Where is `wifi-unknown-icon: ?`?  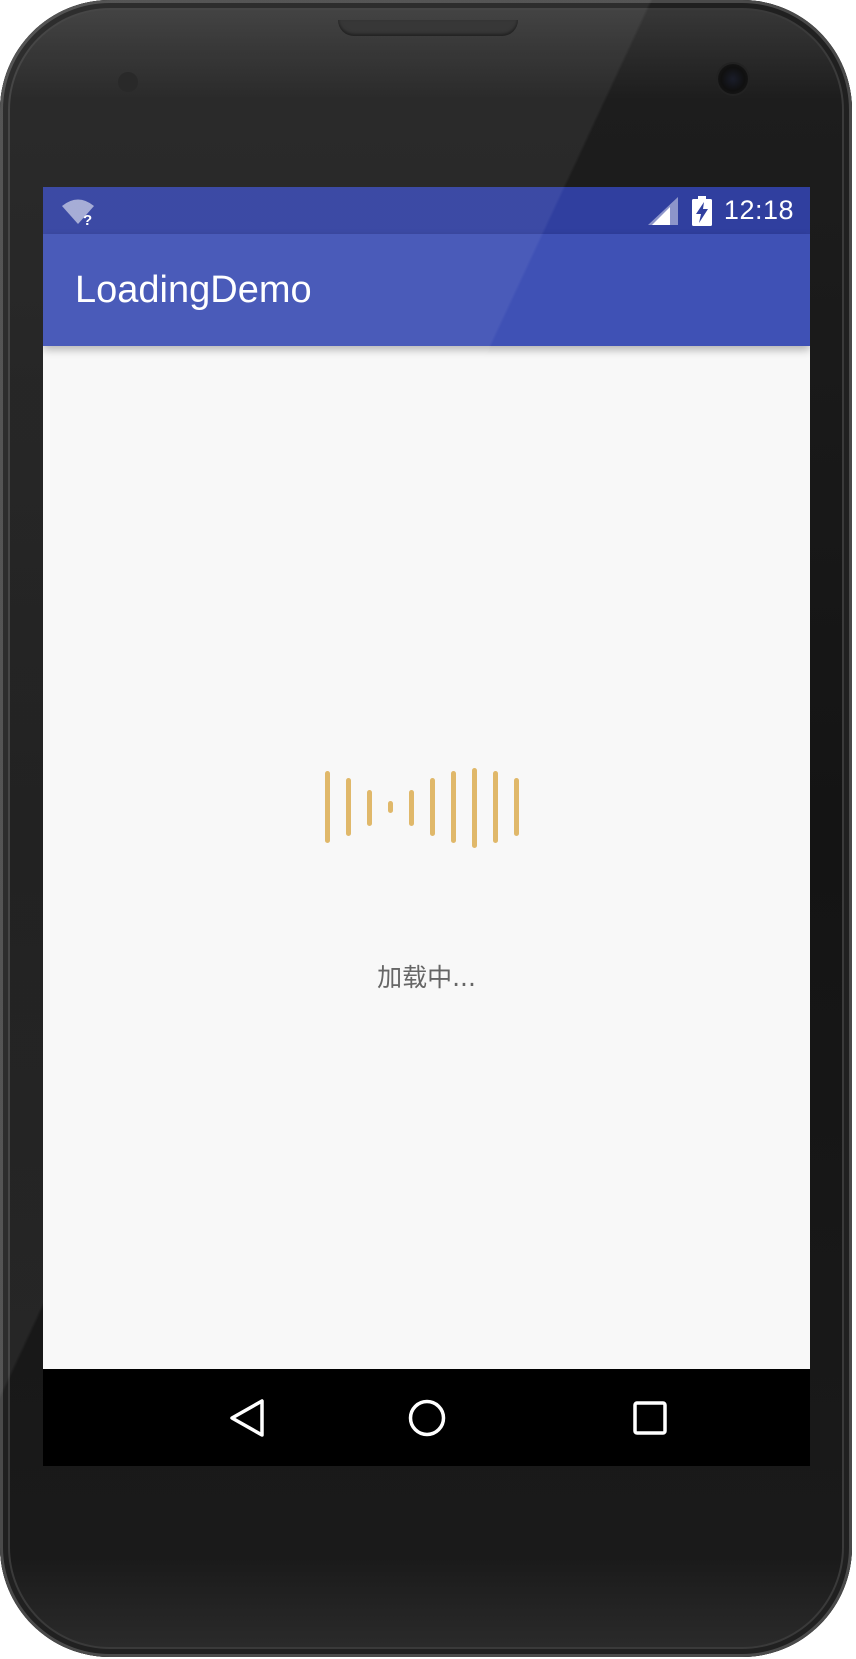
wifi-unknown-icon: ? is located at coordinates (78, 213).